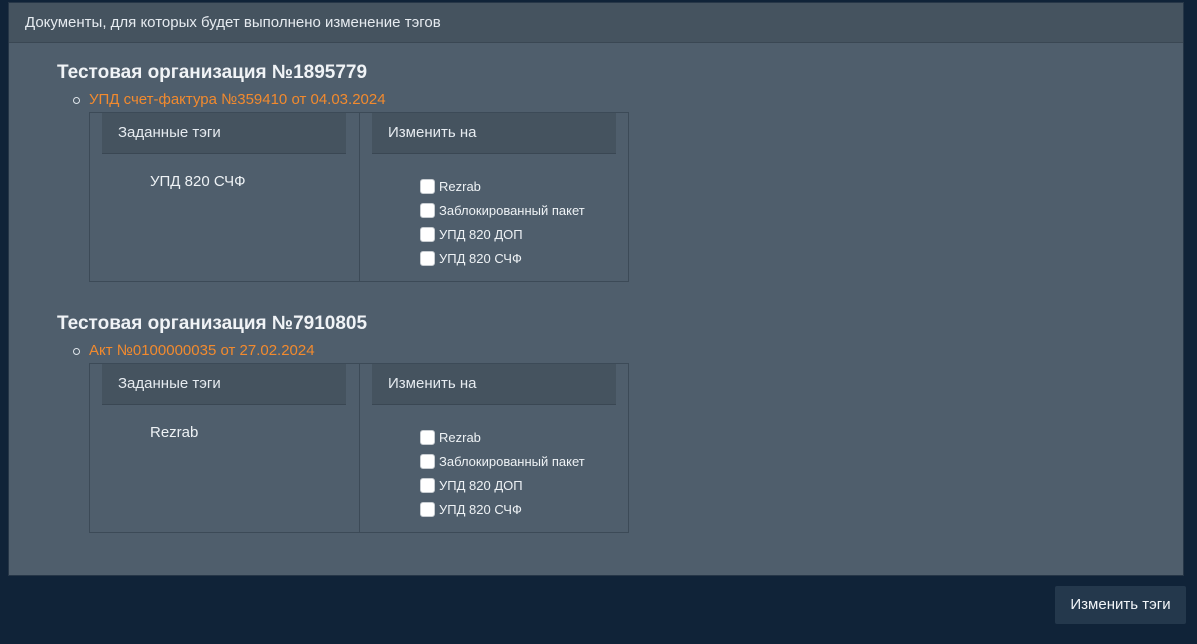  What do you see at coordinates (224, 448) in the screenshot?
I see `assigned-tags-column: Заданные тэги Rezrab` at bounding box center [224, 448].